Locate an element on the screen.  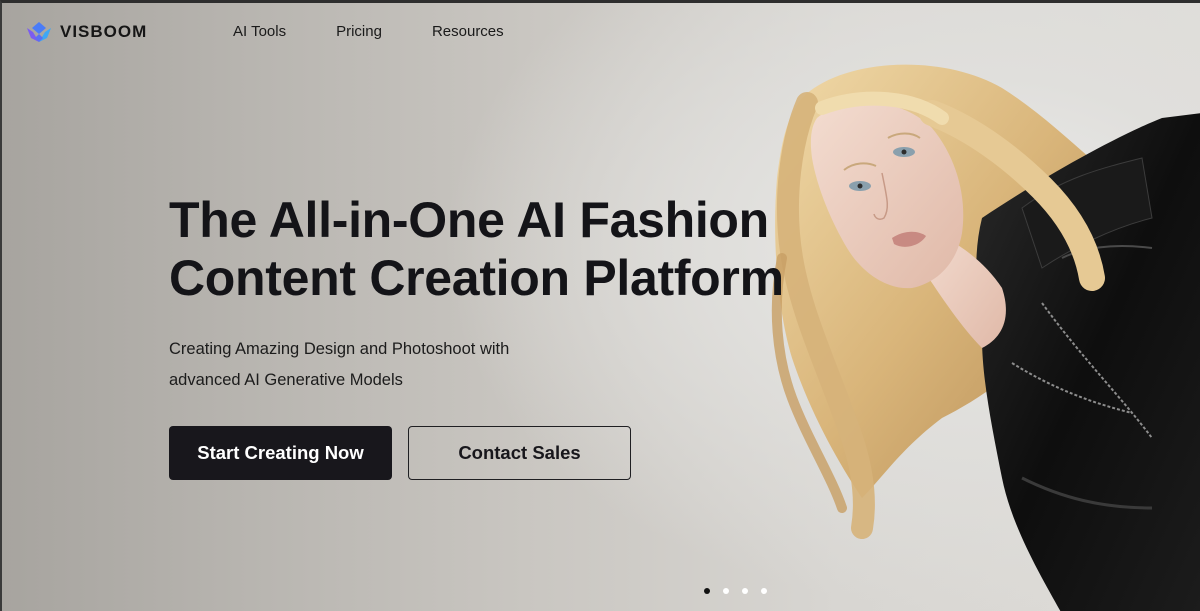
nav-item-pricing: Pricing is located at coordinates (359, 31).